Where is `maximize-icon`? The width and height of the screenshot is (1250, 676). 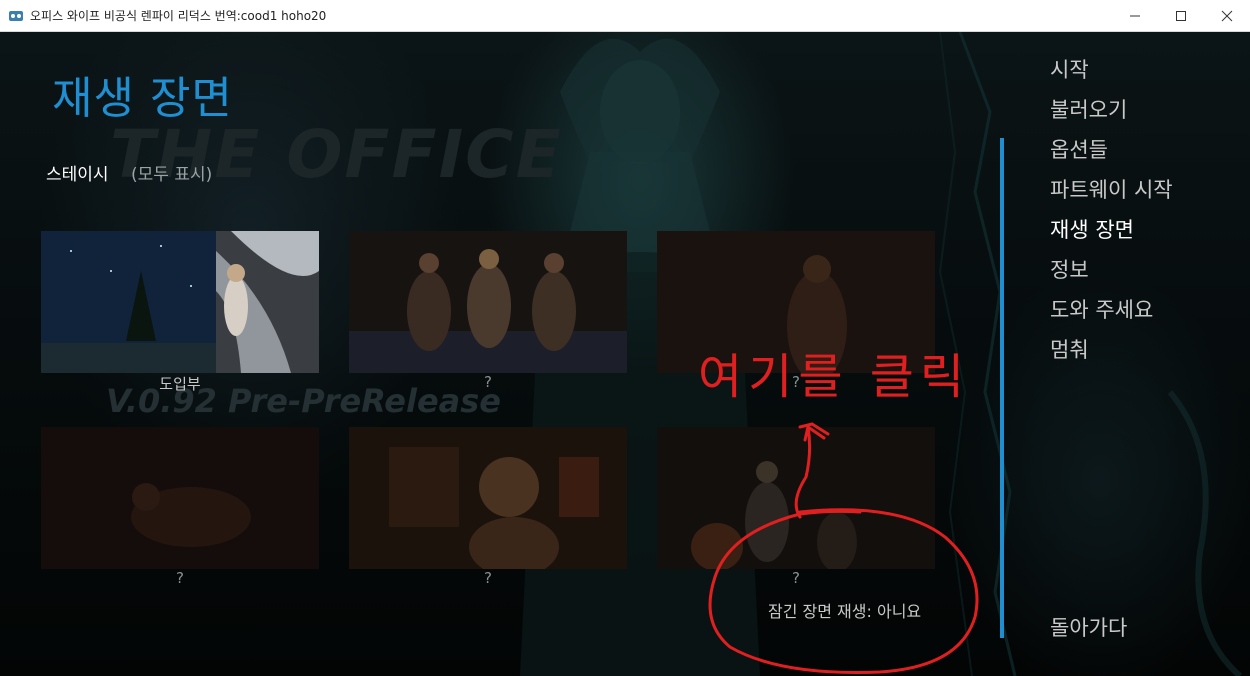 maximize-icon is located at coordinates (1181, 15).